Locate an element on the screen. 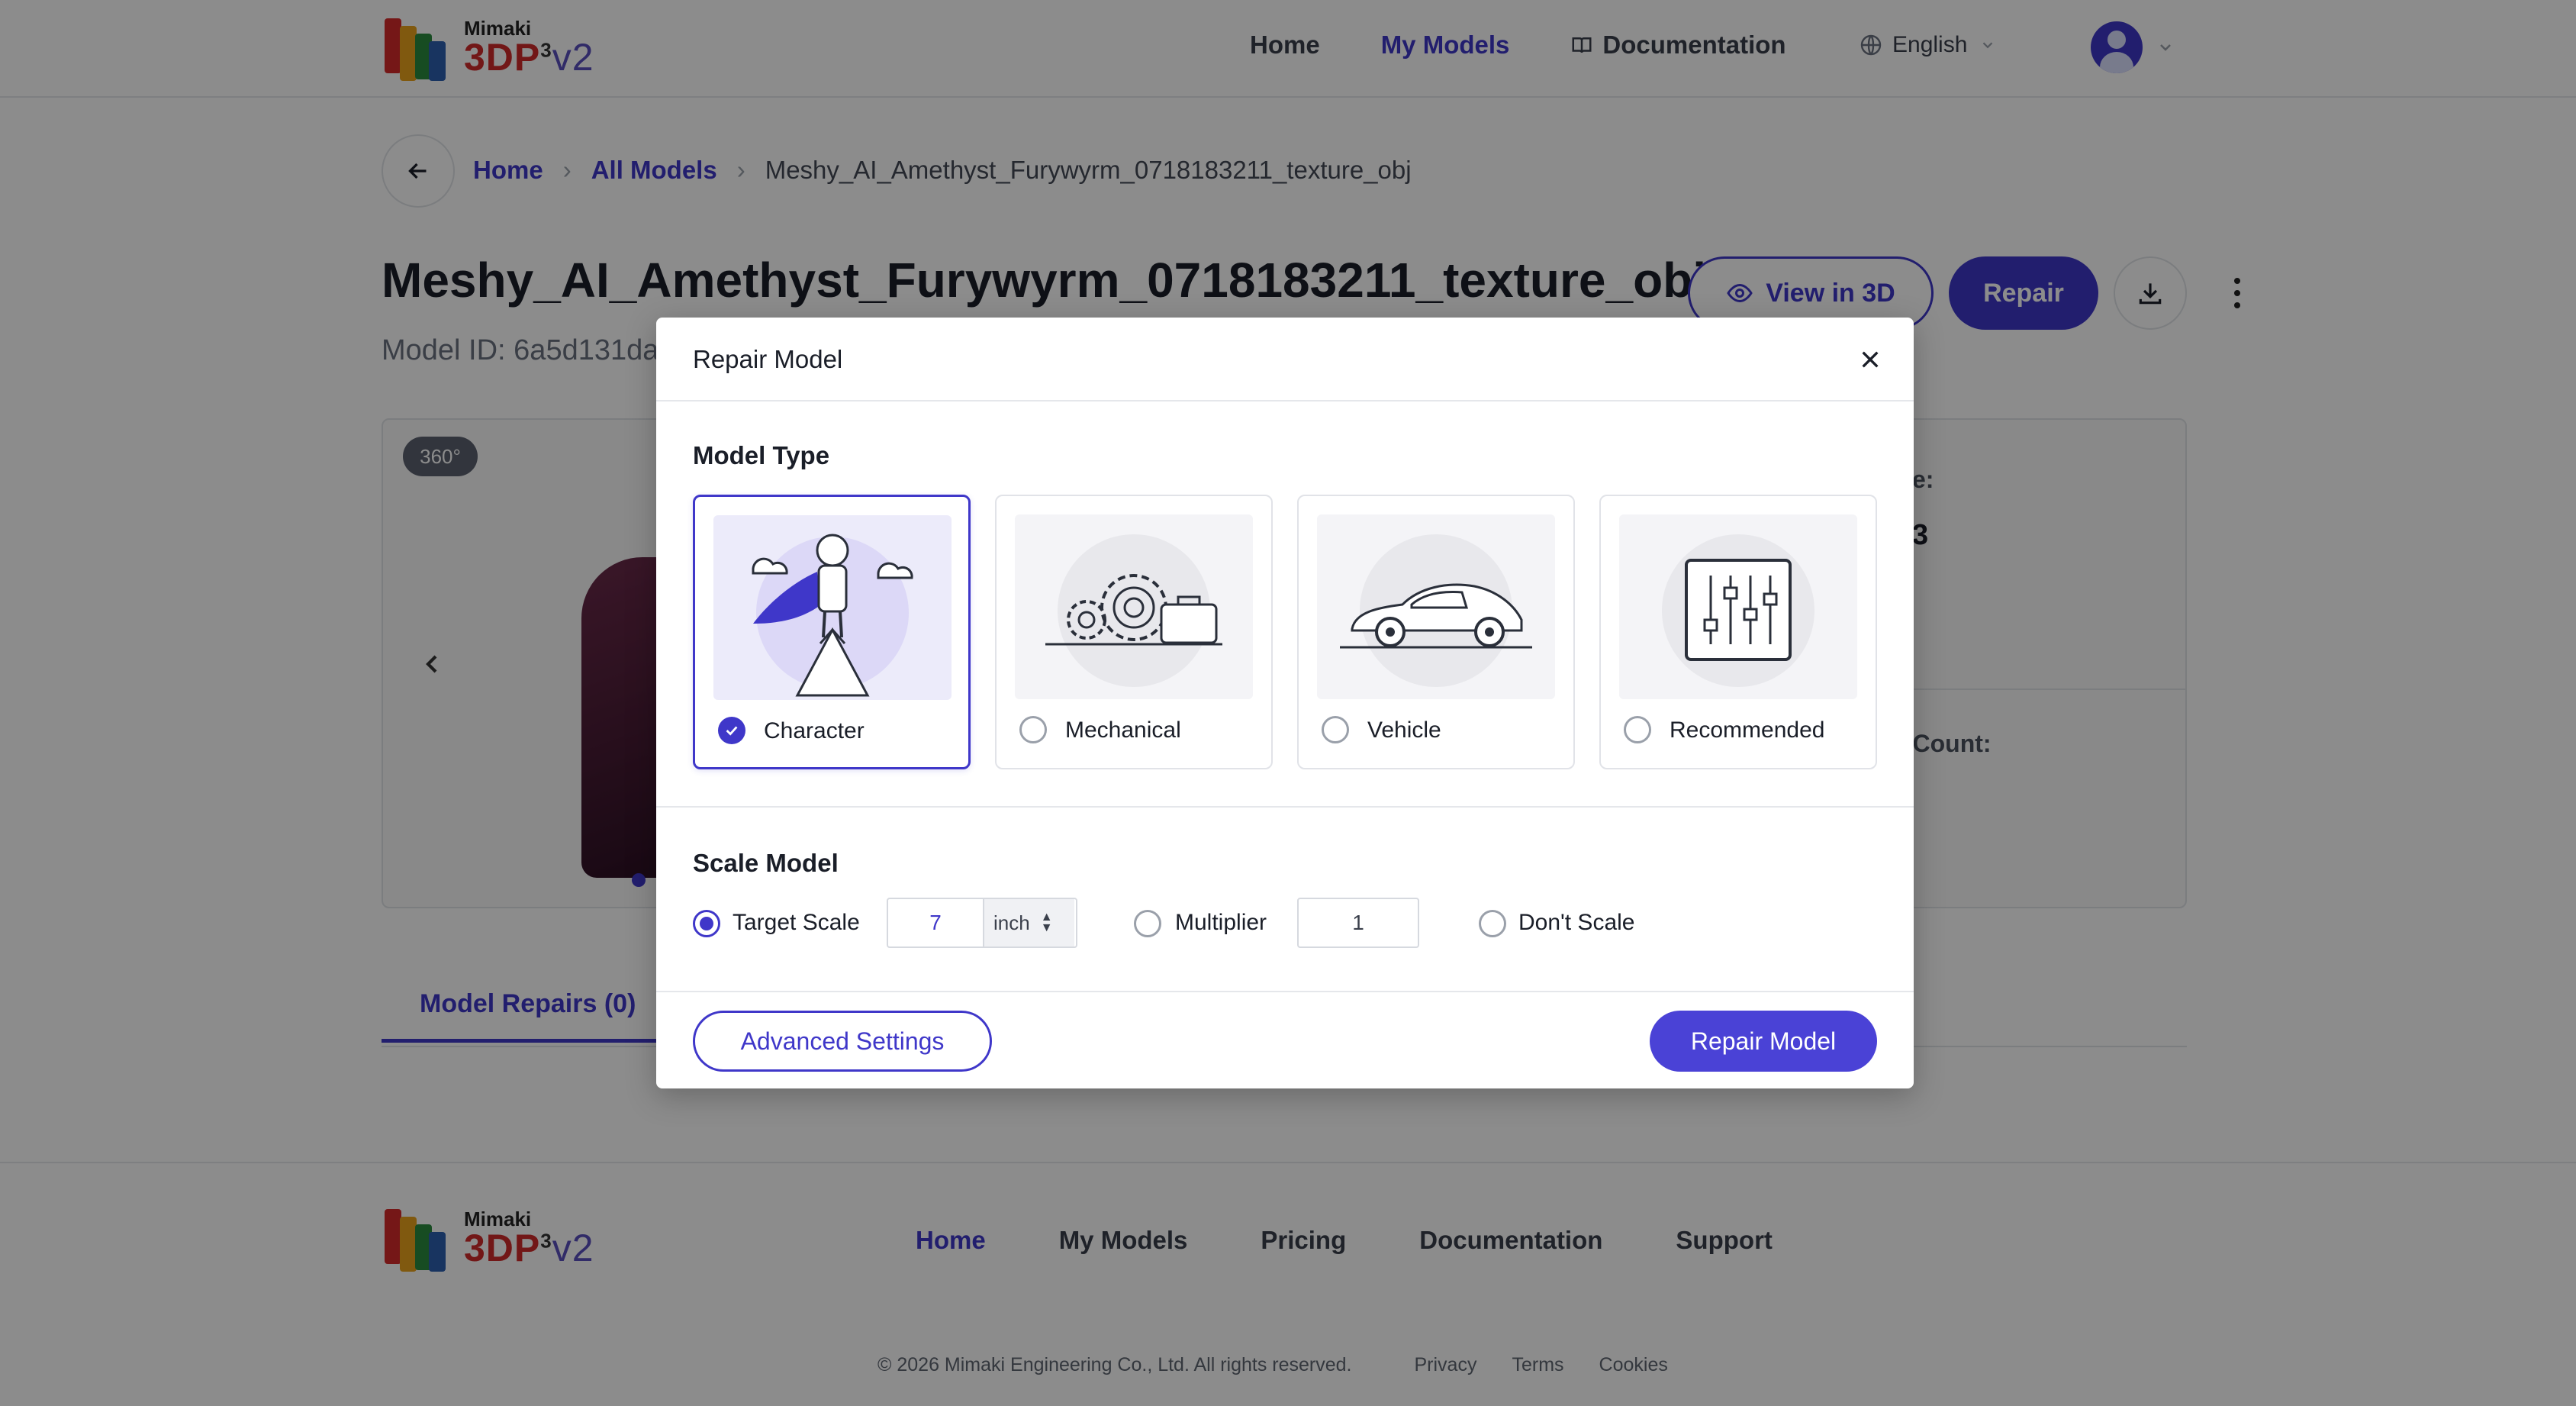 This screenshot has height=1406, width=2576. mechanical-illustration is located at coordinates (1134, 606).